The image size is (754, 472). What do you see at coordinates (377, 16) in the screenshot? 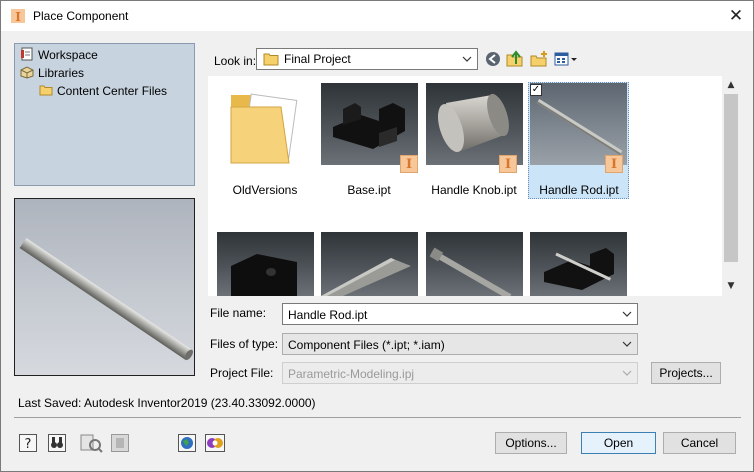
I see `title-bar: I Place Component ✕` at bounding box center [377, 16].